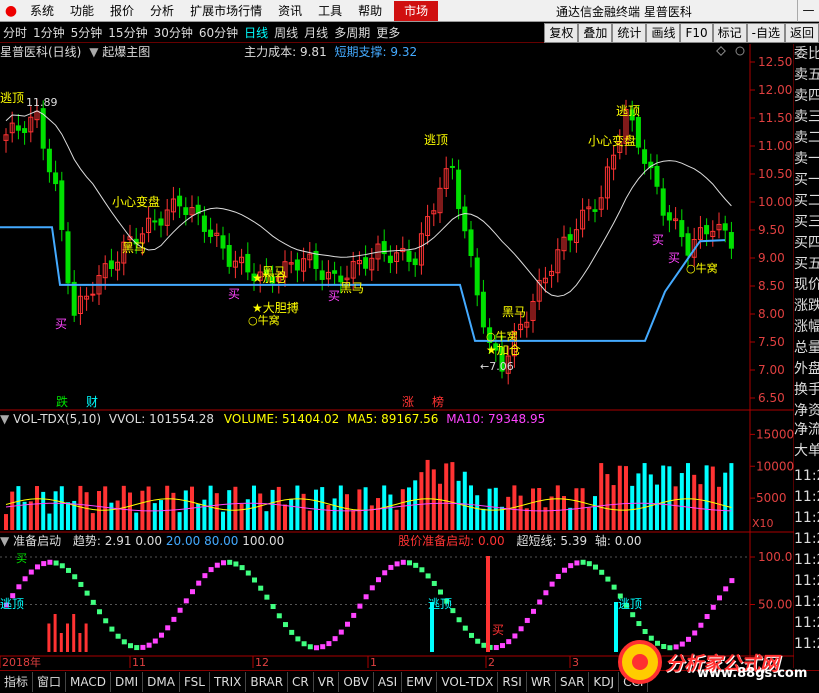 The height and width of the screenshot is (693, 819). Describe the element at coordinates (290, 11) in the screenshot. I see `menu-news: 资讯` at that location.